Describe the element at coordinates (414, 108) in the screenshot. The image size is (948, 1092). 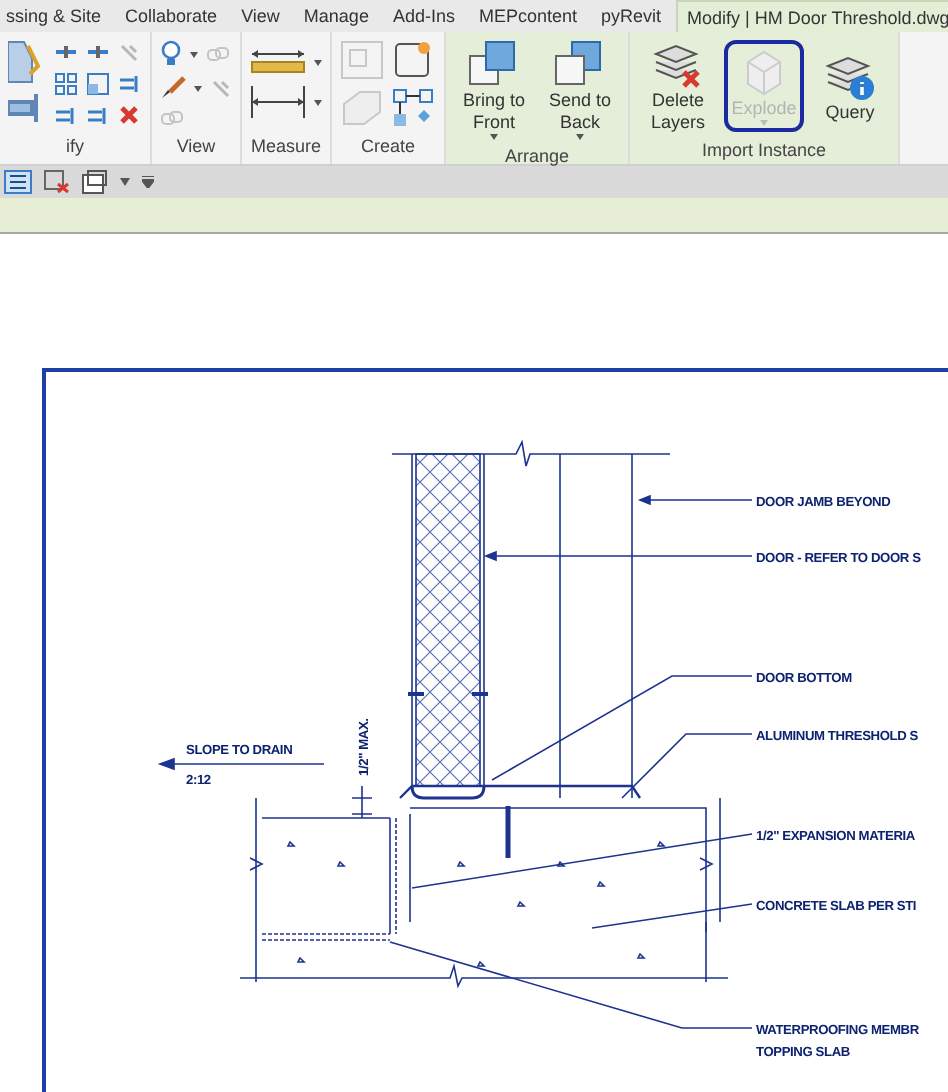
I see `flow-icon` at that location.